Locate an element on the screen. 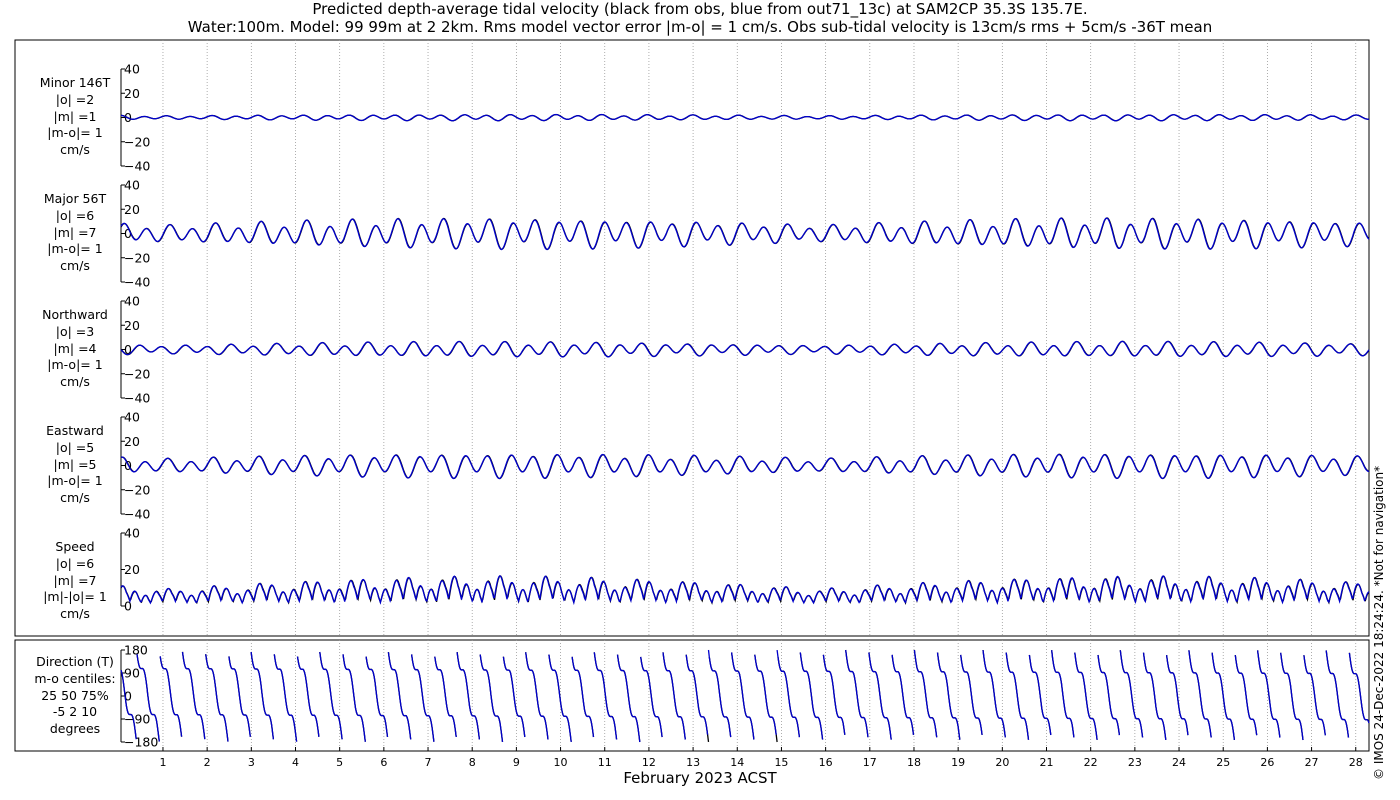 The height and width of the screenshot is (800, 1400). x-tick-label-23: 23 is located at coordinates (1135, 762).